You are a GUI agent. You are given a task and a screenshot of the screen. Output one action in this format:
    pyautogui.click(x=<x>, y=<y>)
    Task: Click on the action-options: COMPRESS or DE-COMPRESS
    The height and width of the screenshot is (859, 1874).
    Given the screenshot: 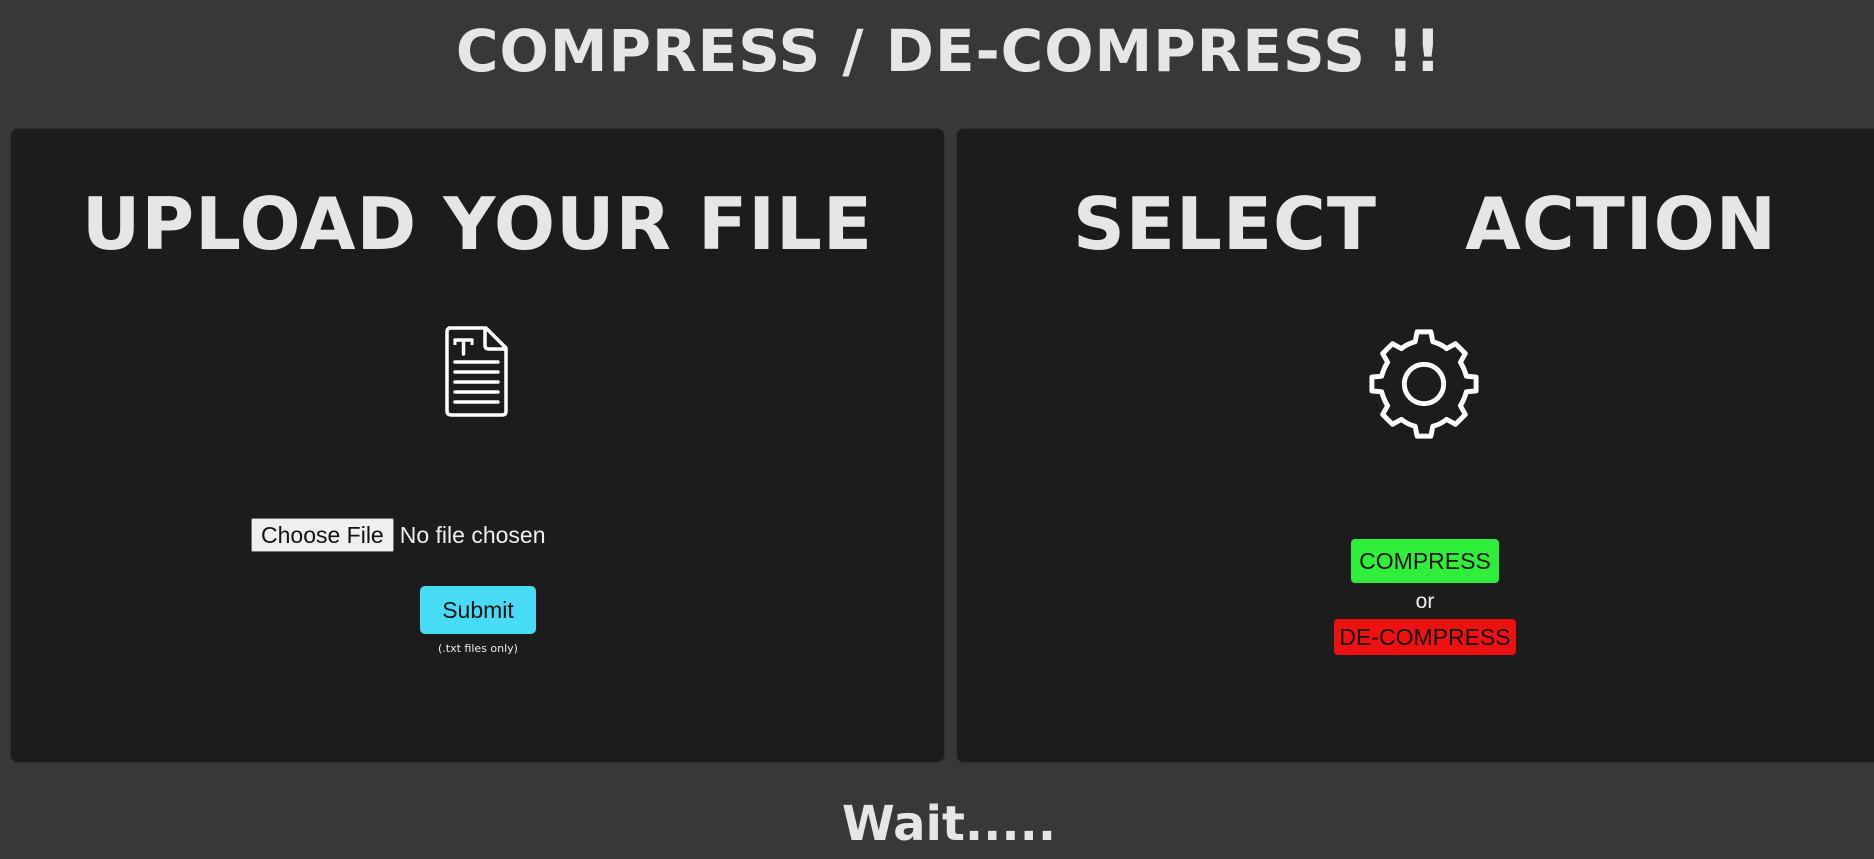 What is the action you would take?
    pyautogui.click(x=1415, y=597)
    